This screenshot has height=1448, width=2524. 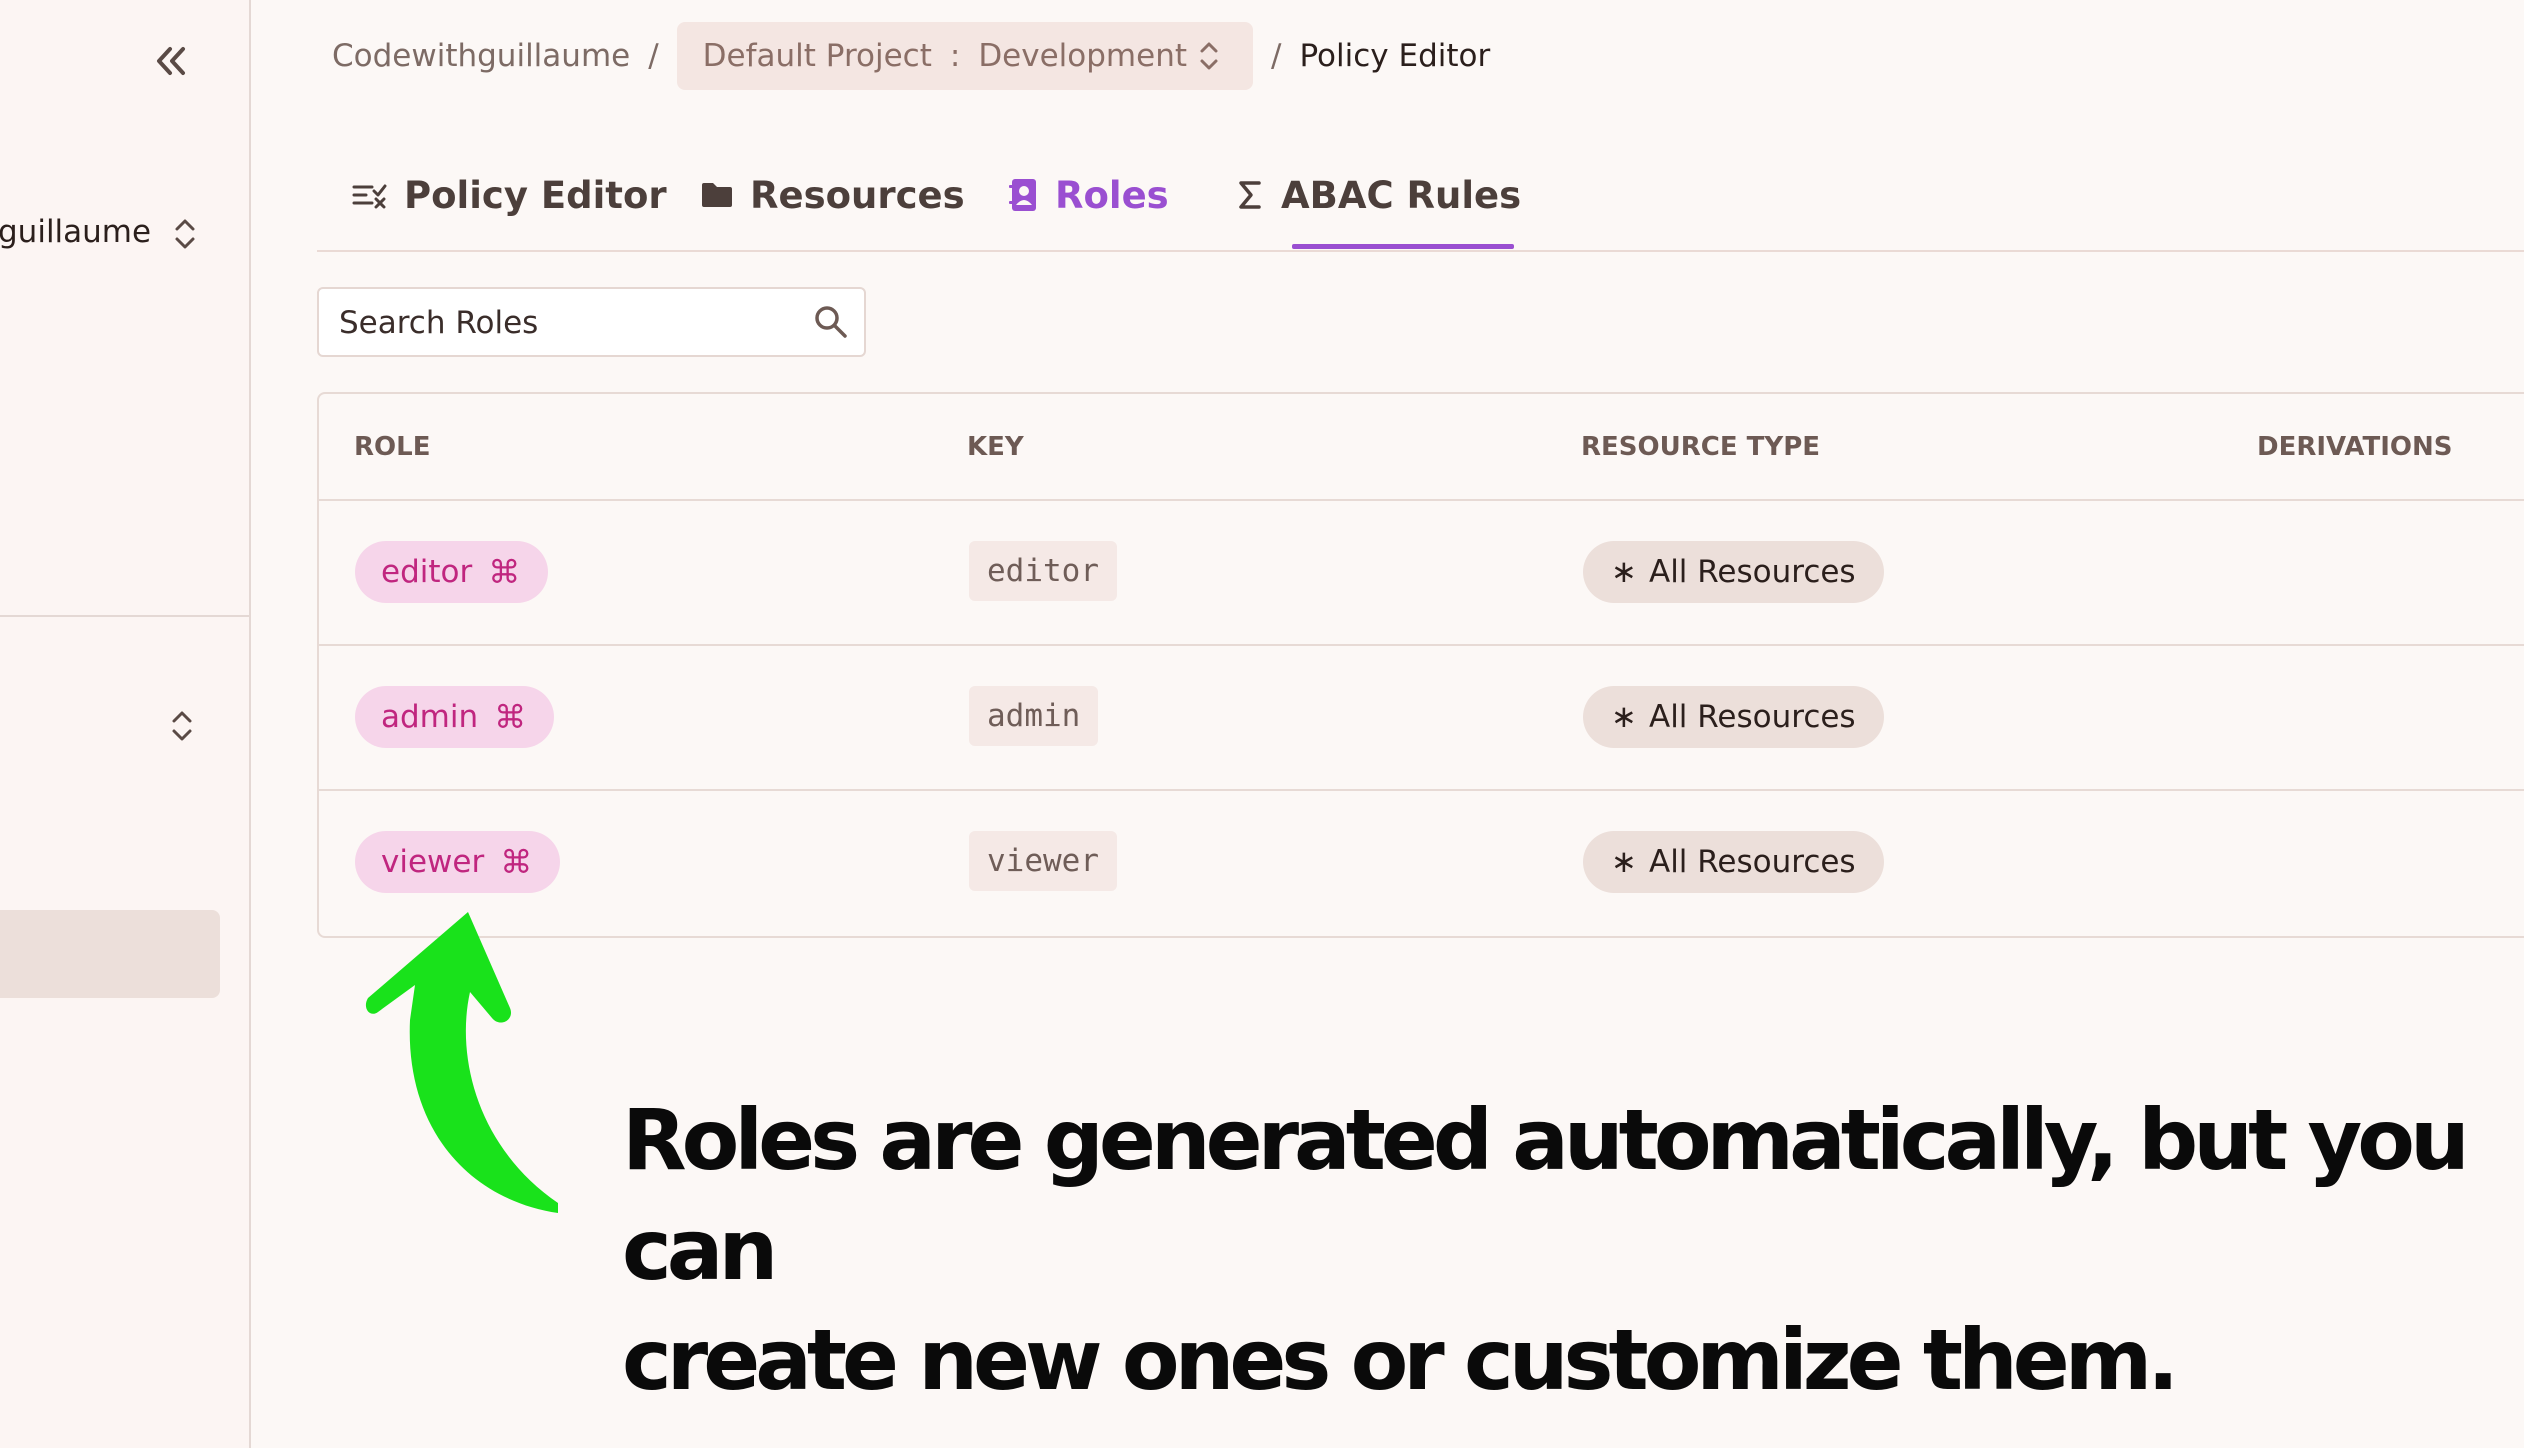 What do you see at coordinates (1421, 718) in the screenshot?
I see `table-row: admin ⌘ admin ∗ All Resources` at bounding box center [1421, 718].